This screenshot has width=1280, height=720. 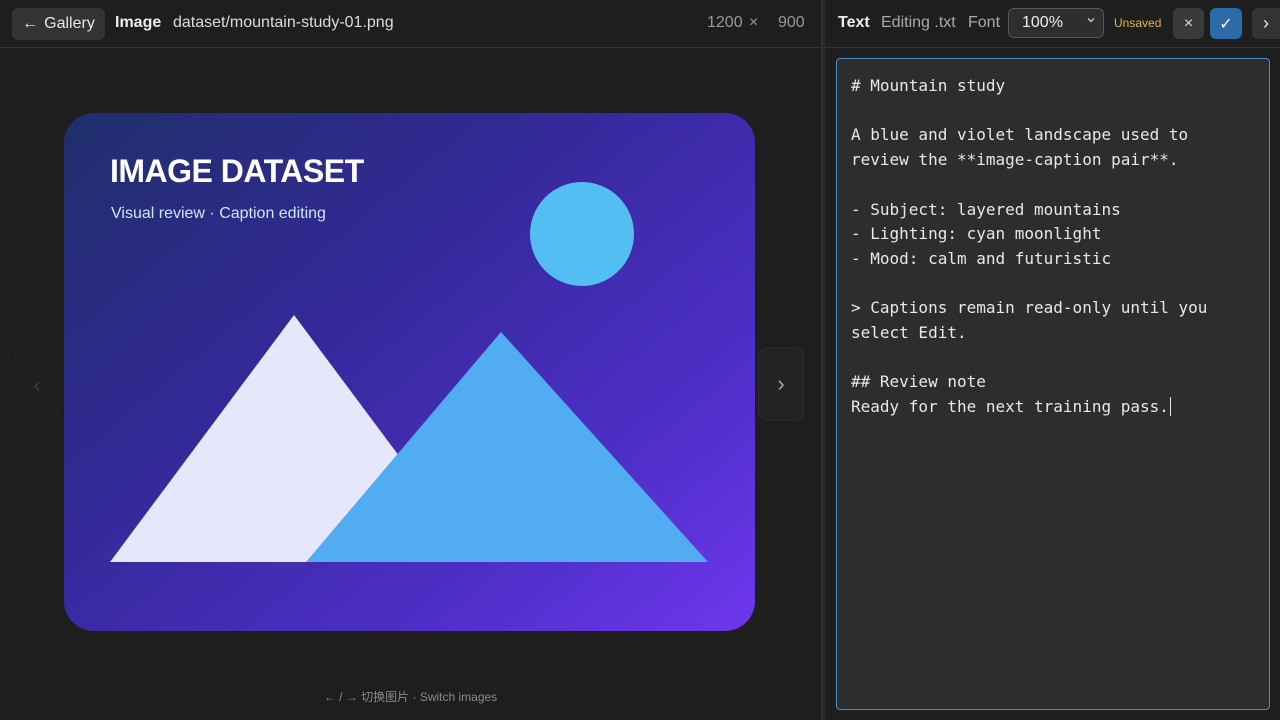 I want to click on text-cursor, so click(x=1170, y=407).